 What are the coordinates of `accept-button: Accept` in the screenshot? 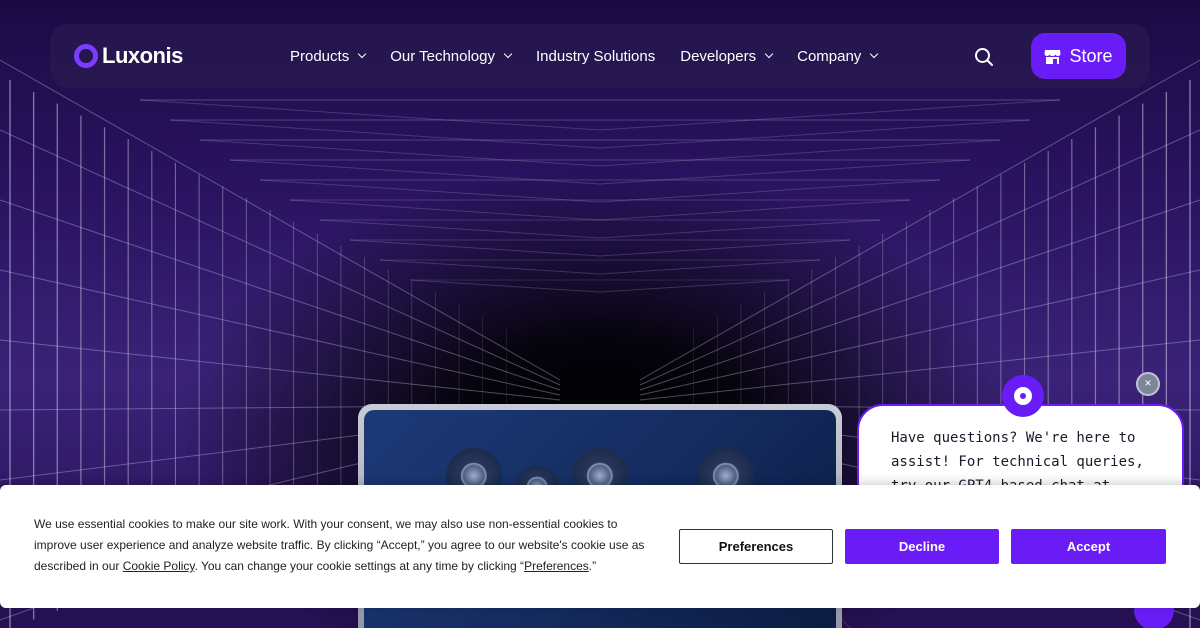 It's located at (1088, 546).